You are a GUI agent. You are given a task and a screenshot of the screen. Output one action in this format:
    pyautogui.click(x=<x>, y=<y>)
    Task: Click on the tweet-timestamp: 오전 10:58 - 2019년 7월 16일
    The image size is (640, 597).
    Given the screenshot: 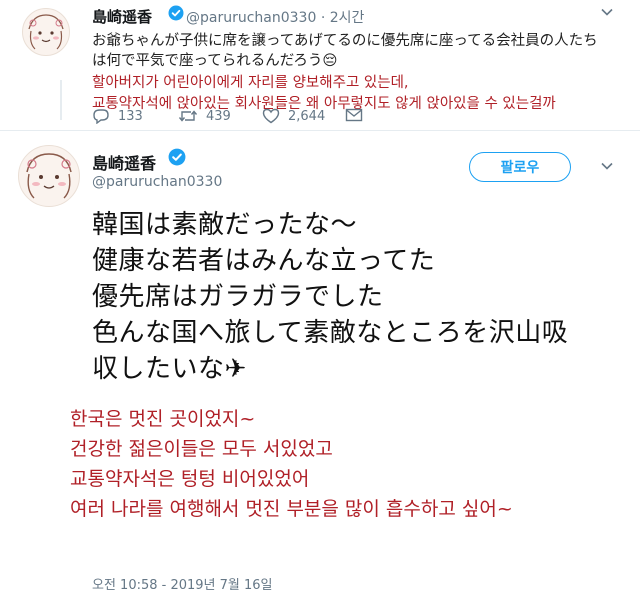 What is the action you would take?
    pyautogui.click(x=182, y=583)
    